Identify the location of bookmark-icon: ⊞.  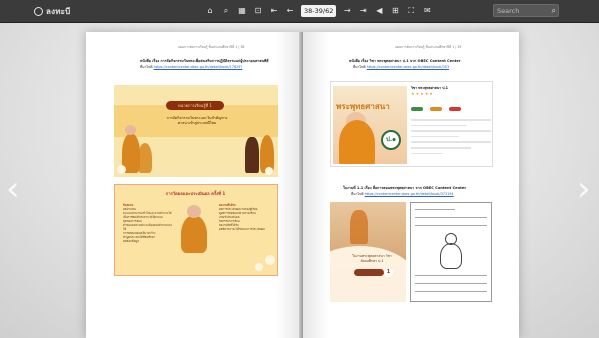
(395, 11).